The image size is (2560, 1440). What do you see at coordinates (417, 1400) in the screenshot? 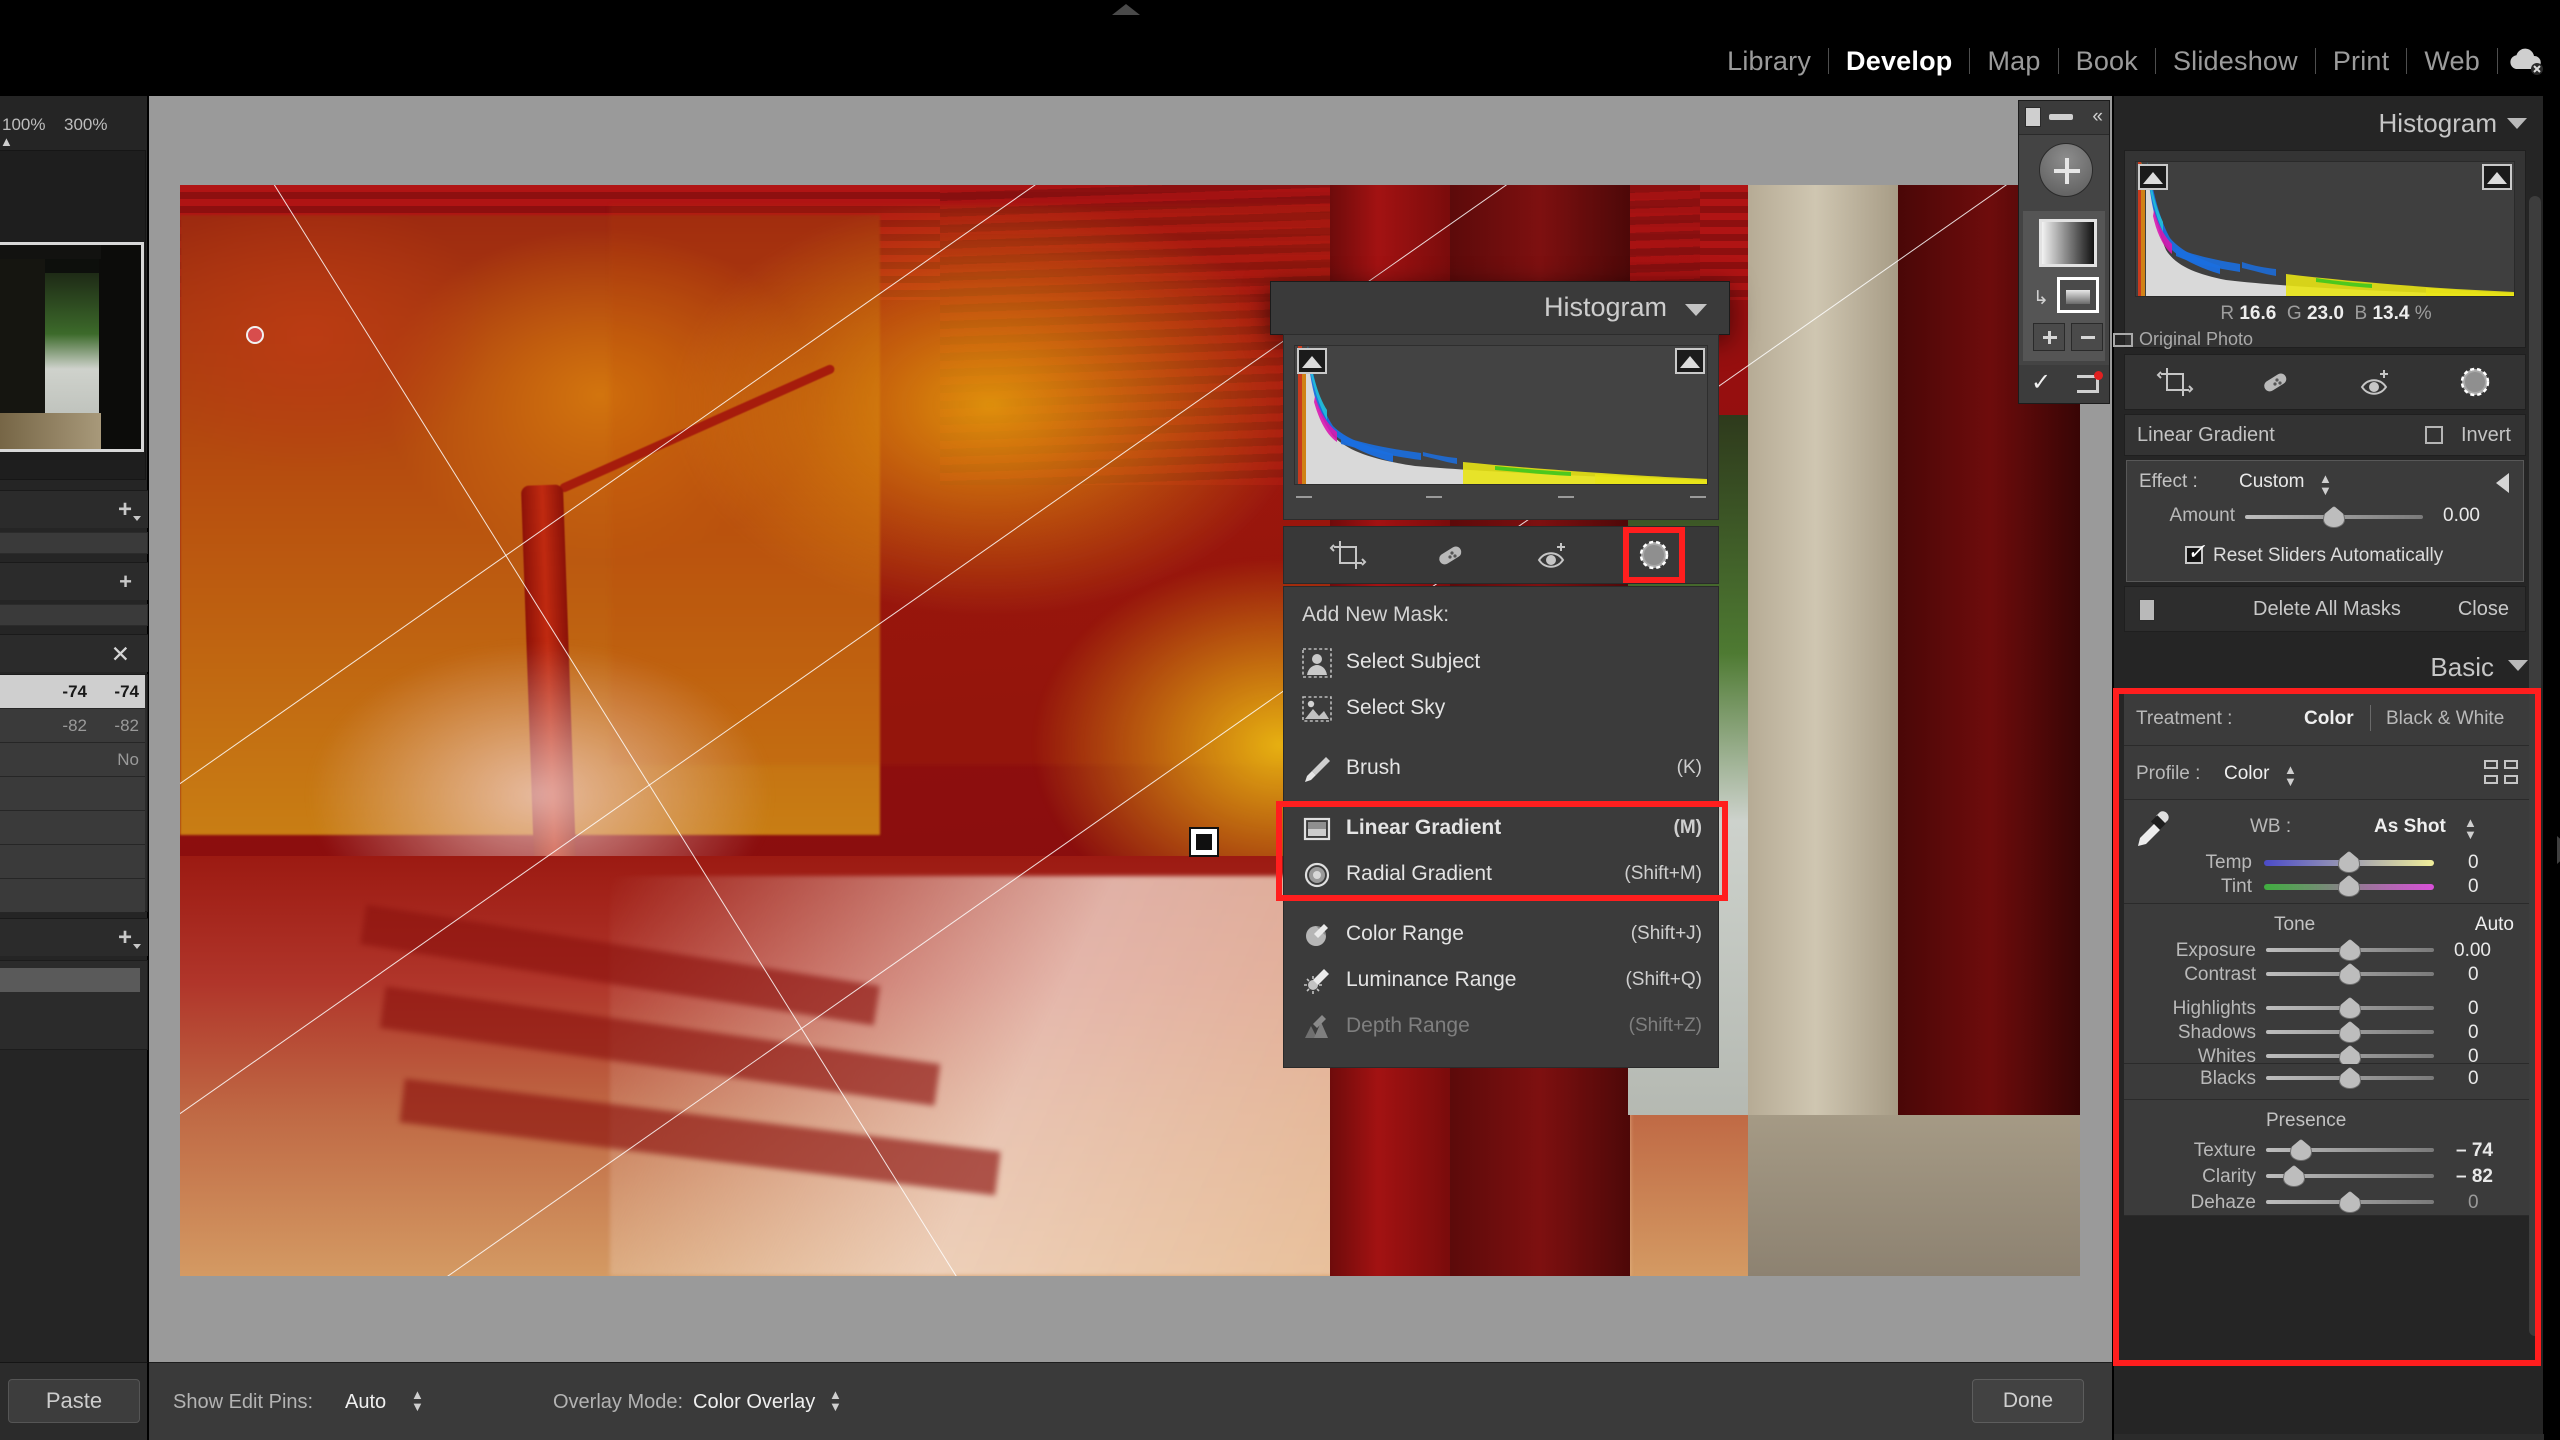
I see `show-edit-pins-stepper-icon: ▲ ▼` at bounding box center [417, 1400].